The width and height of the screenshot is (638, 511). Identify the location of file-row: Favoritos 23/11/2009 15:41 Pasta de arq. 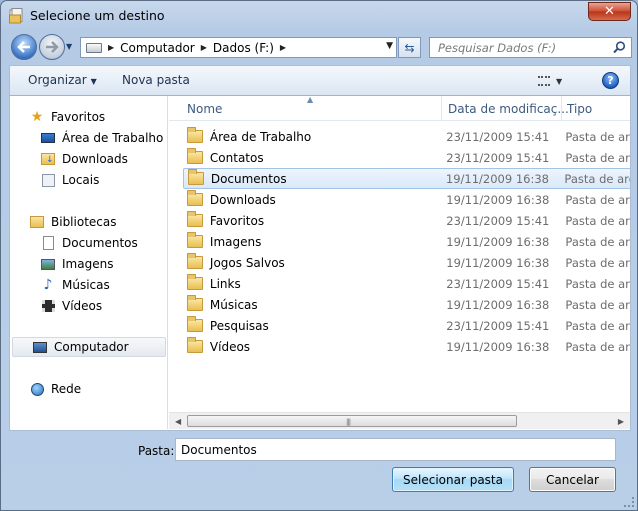
(406, 220).